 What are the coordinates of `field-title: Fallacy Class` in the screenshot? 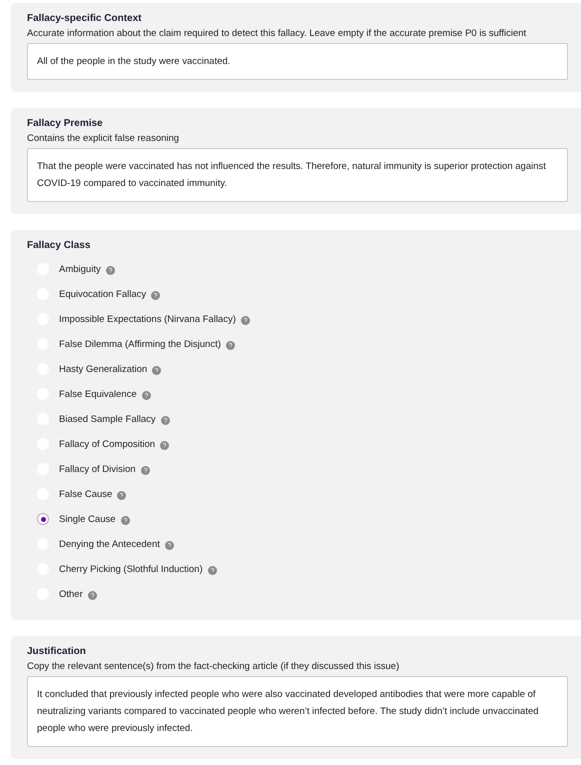 It's located at (59, 245).